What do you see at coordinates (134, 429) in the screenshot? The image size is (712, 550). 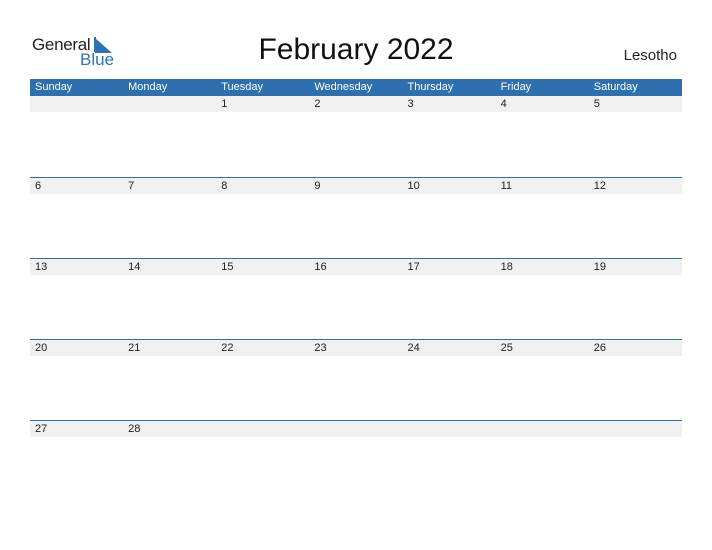 I see `day-cell: 28` at bounding box center [134, 429].